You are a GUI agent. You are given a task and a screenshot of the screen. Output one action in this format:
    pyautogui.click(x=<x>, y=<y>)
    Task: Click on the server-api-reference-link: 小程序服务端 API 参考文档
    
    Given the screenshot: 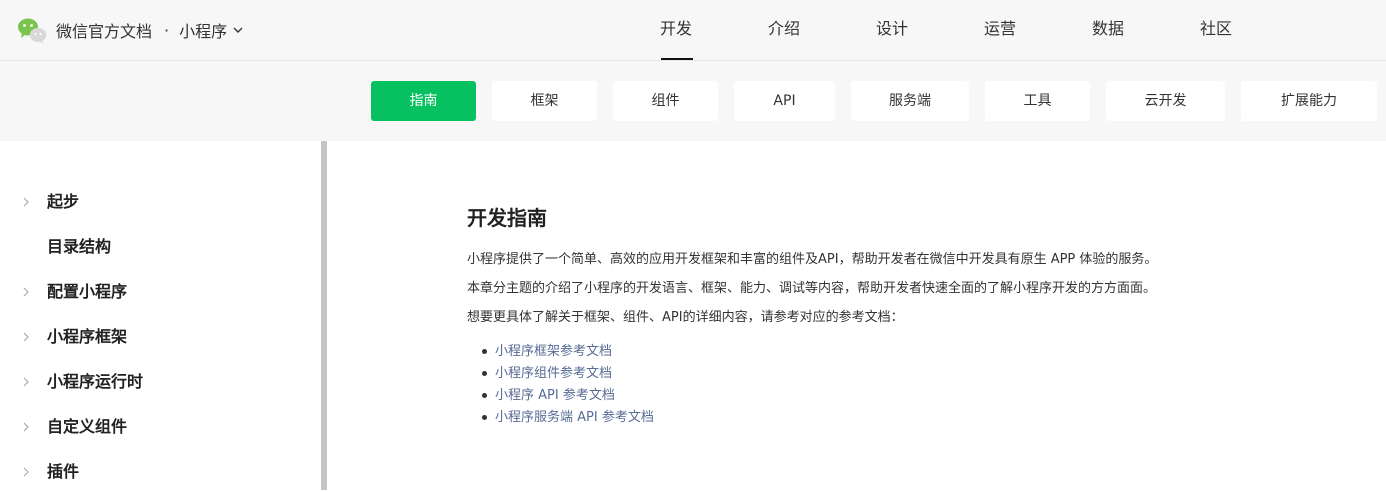 What is the action you would take?
    pyautogui.click(x=574, y=417)
    